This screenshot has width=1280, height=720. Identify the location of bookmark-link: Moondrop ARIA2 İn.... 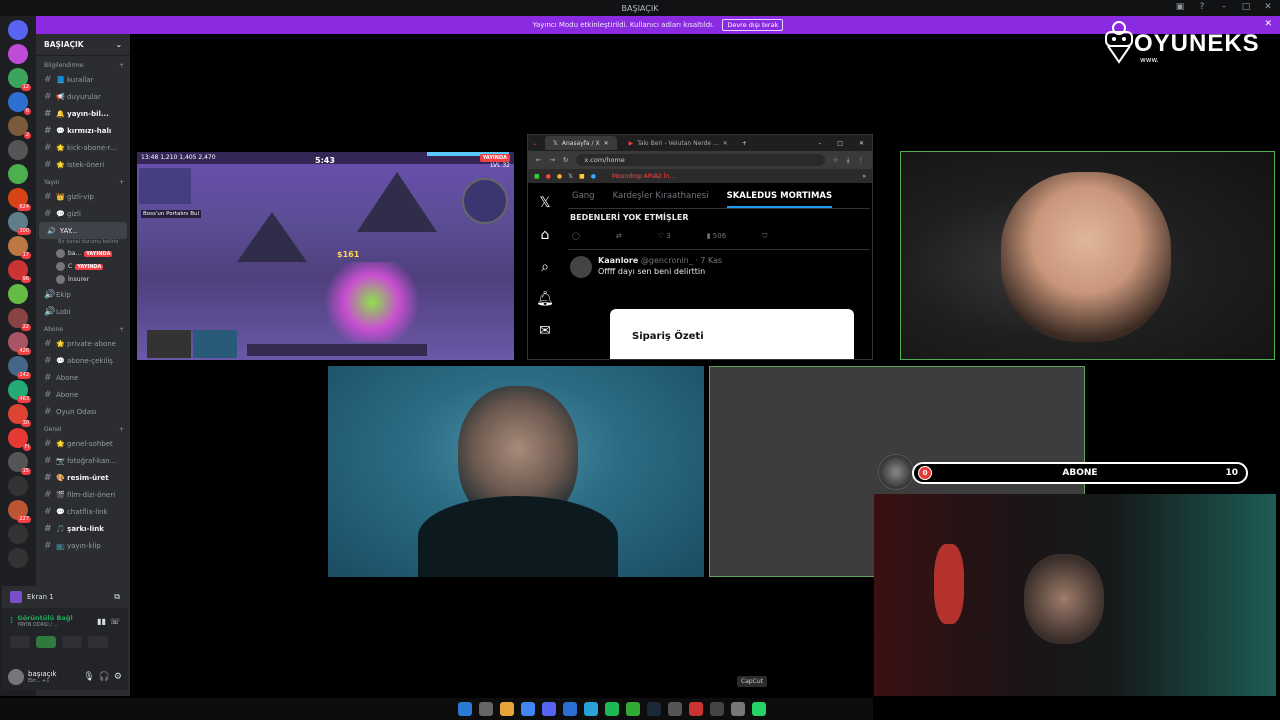
(643, 176).